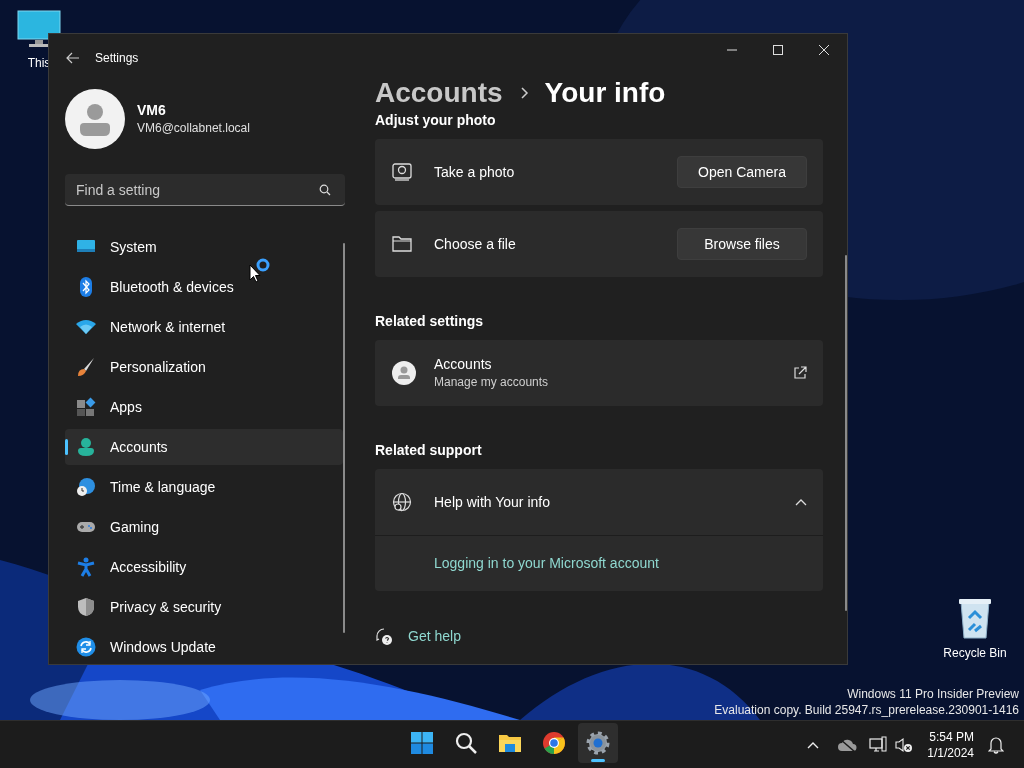 This screenshot has width=1024, height=768. I want to click on camera-icon, so click(402, 172).